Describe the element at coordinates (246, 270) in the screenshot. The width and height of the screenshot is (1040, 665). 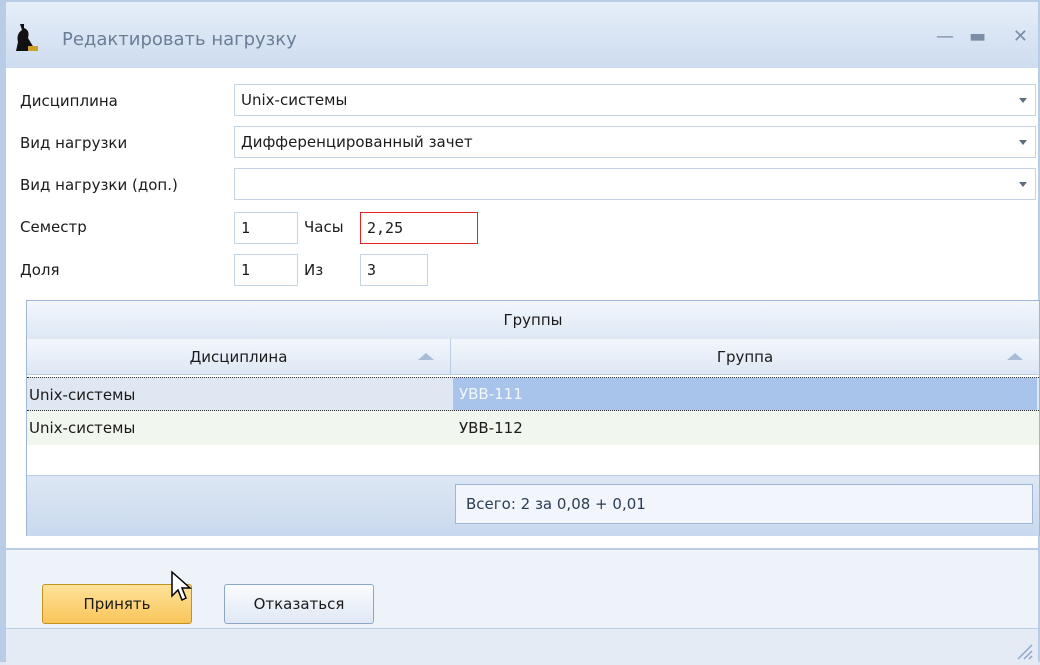
I see `share-value: 1` at that location.